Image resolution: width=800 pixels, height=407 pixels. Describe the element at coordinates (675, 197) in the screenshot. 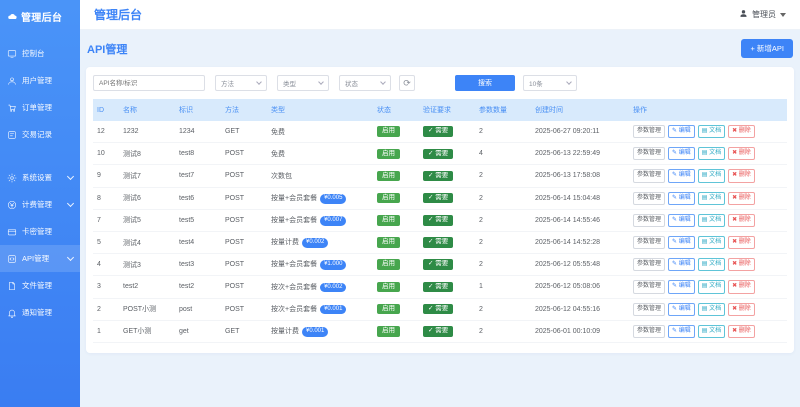

I see `edit-icon: ✎` at that location.